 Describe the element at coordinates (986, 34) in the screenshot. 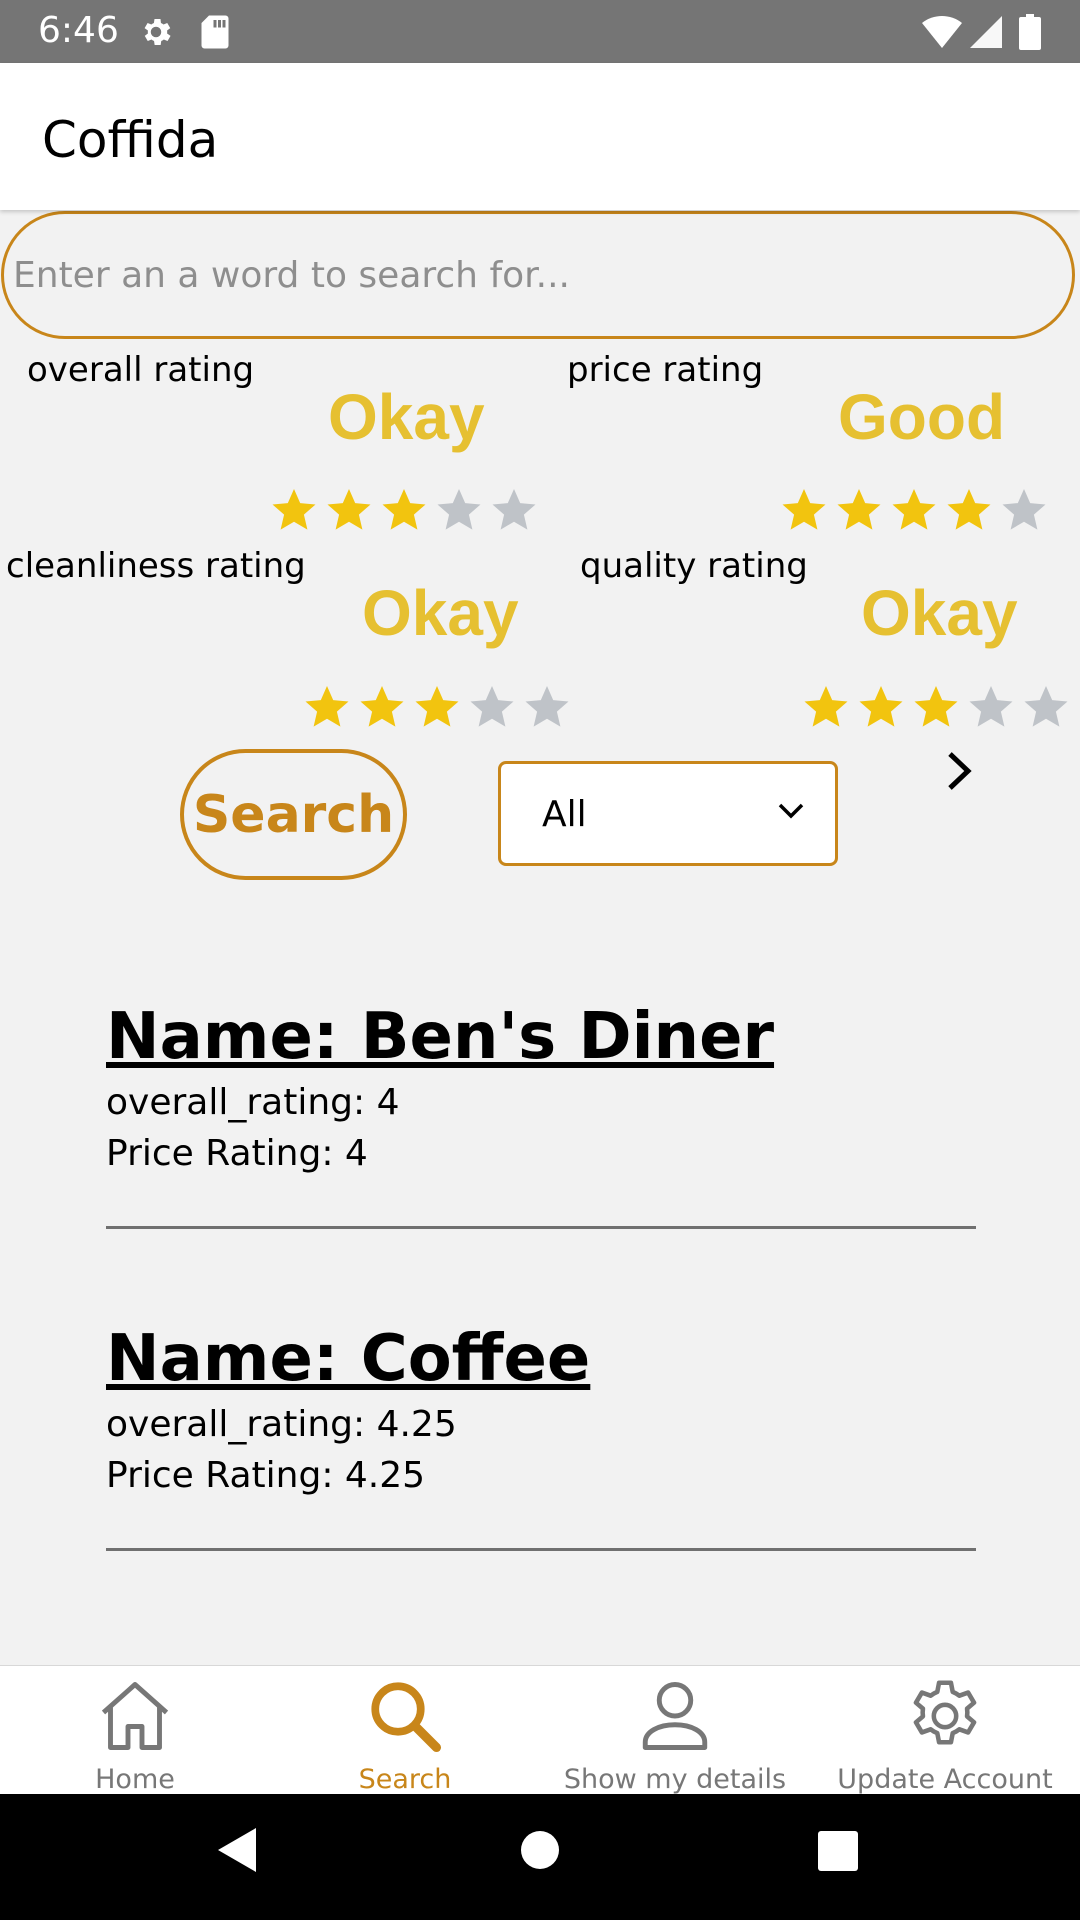

I see `signal-icon` at that location.